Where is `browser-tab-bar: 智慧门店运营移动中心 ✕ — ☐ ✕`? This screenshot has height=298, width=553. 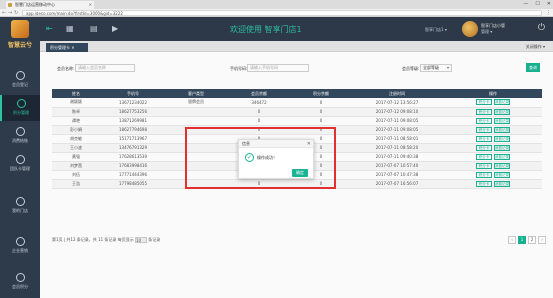
browser-tab-bar: 智慧门店运营移动中心 ✕ — ☐ ✕ is located at coordinates (276, 4).